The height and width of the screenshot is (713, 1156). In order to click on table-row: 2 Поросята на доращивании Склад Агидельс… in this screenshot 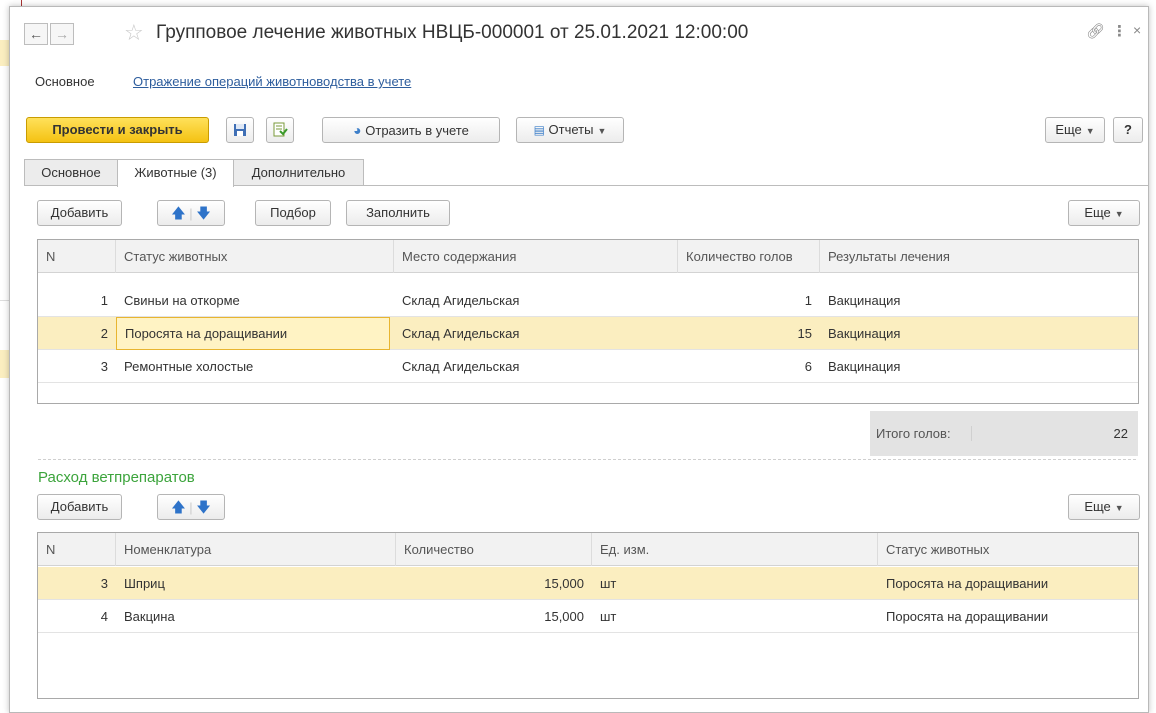, I will do `click(588, 333)`.